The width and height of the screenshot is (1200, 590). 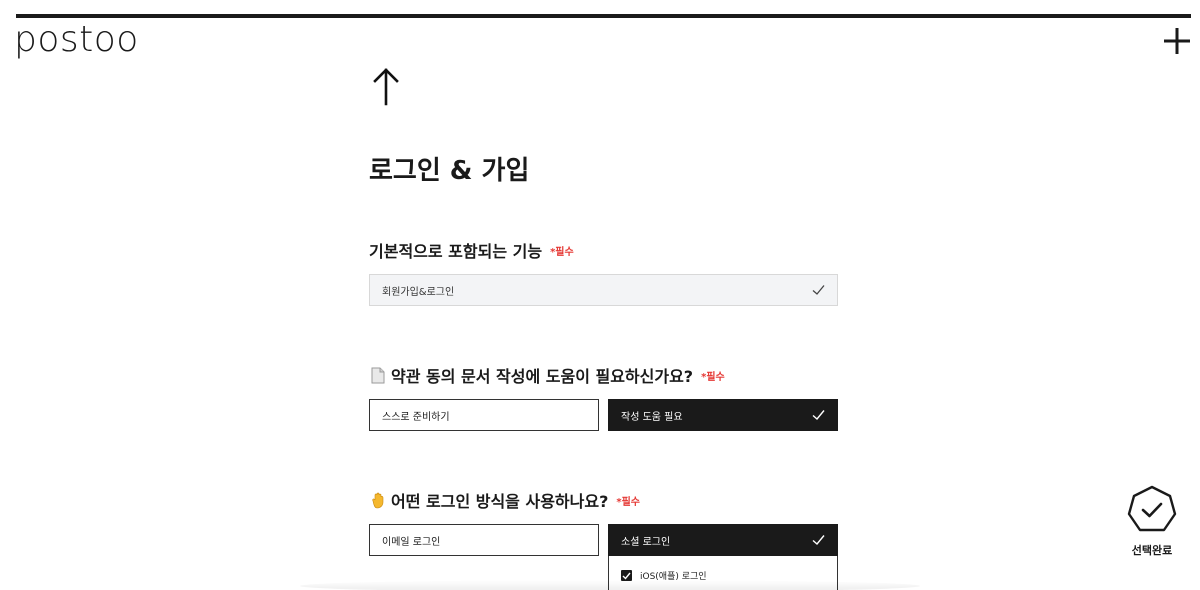 I want to click on page-title: 로그인 & 가입, so click(x=449, y=171).